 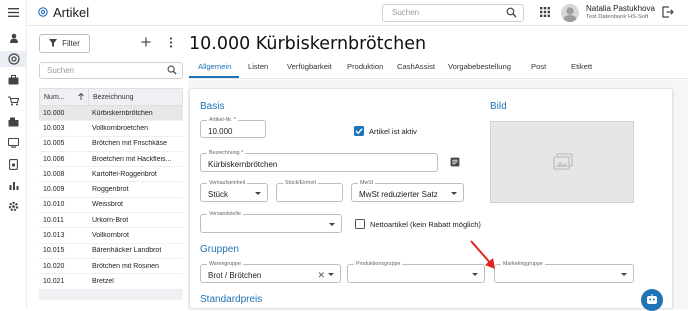 I want to click on aktiv-label: Artikel ist aktiv, so click(x=393, y=131).